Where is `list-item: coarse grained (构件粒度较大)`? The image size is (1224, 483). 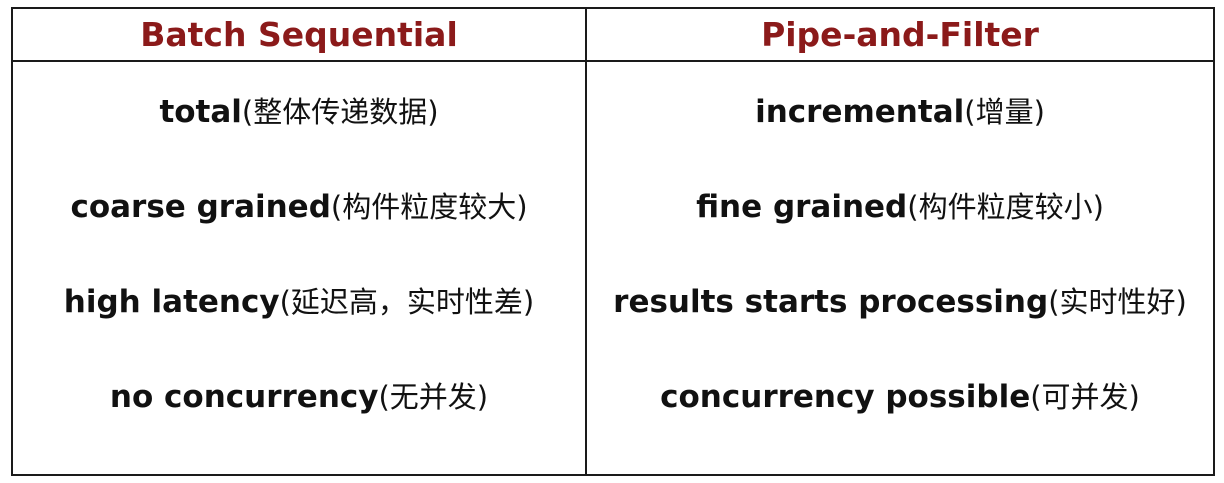 list-item: coarse grained (构件粒度较大) is located at coordinates (299, 236).